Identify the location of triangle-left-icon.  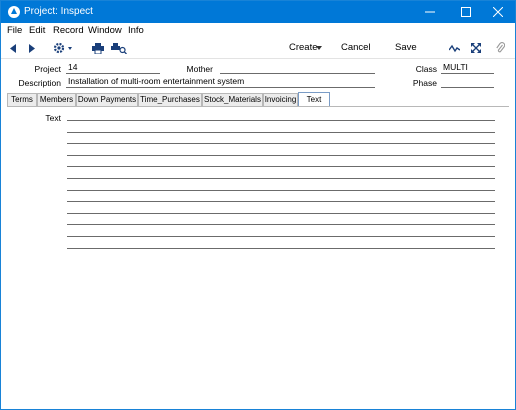
(12, 48).